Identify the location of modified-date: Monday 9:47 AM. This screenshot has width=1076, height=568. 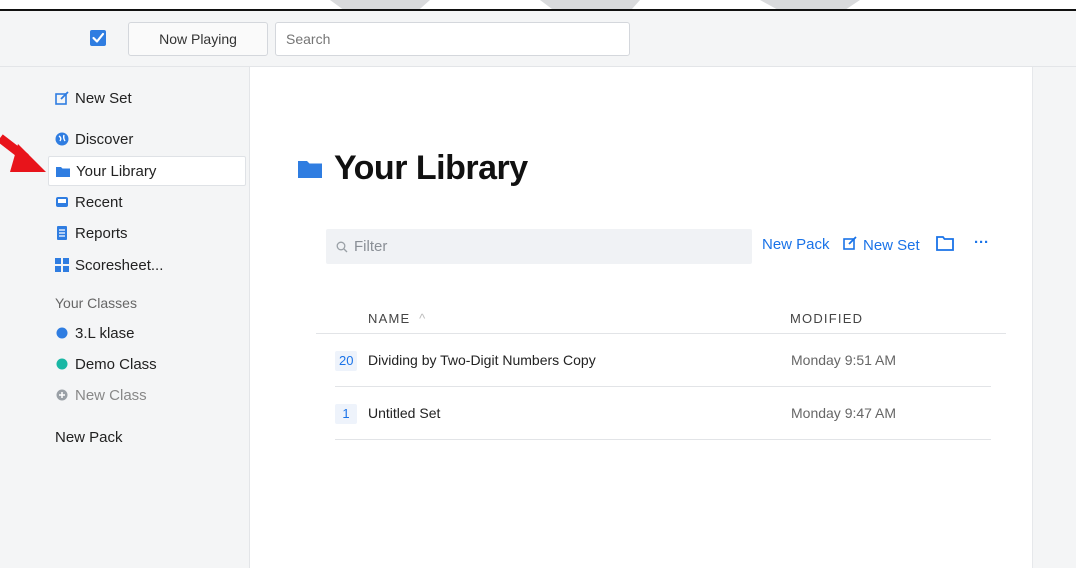
(844, 413).